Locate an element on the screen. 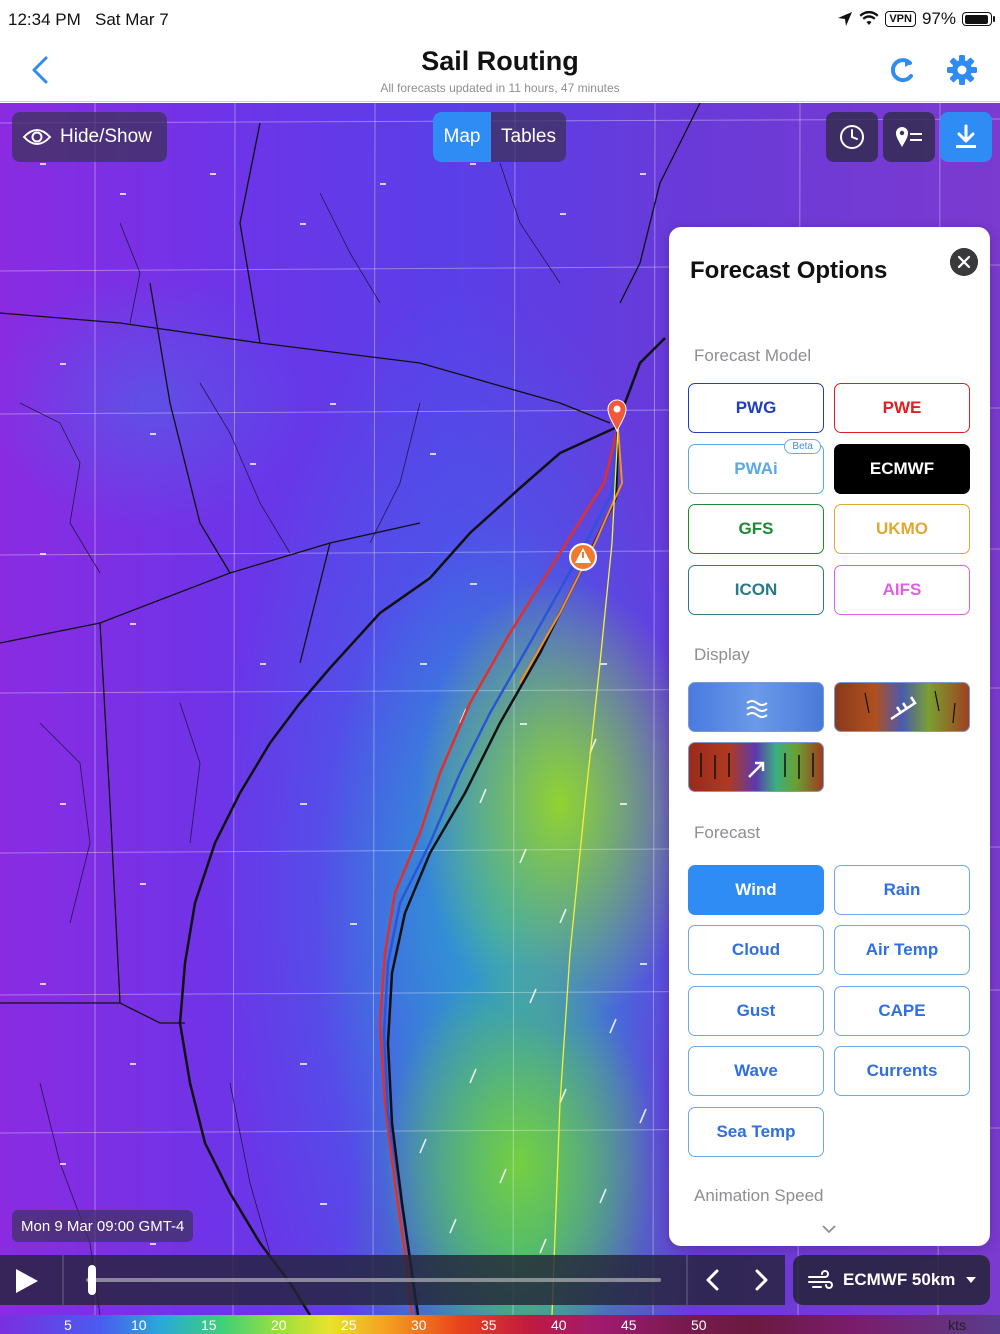  status-date: Sat Mar 7 is located at coordinates (132, 19).